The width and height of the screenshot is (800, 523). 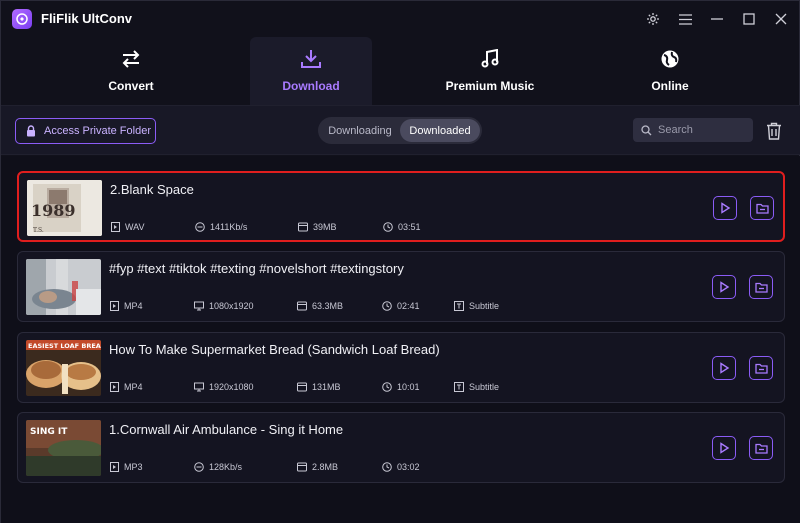 I want to click on thumbnail-title: 1989, so click(x=53, y=210).